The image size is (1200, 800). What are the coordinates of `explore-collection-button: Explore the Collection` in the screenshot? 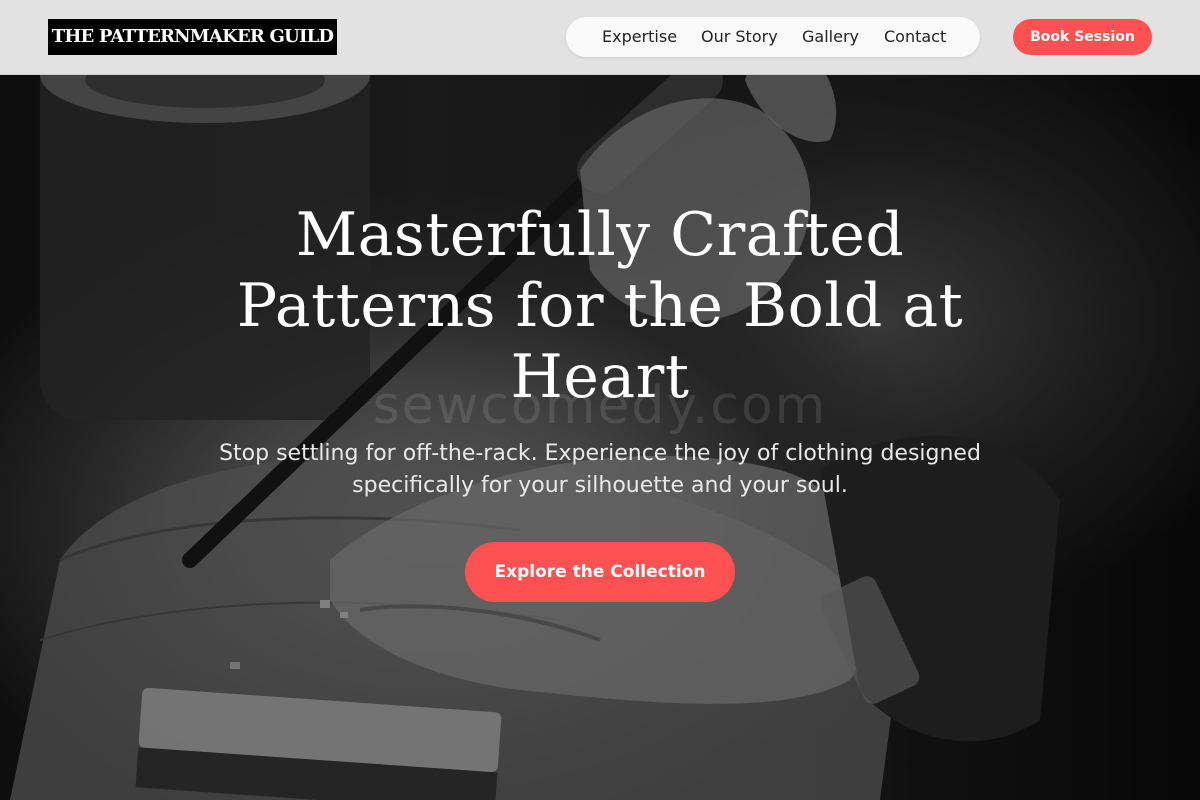 It's located at (600, 572).